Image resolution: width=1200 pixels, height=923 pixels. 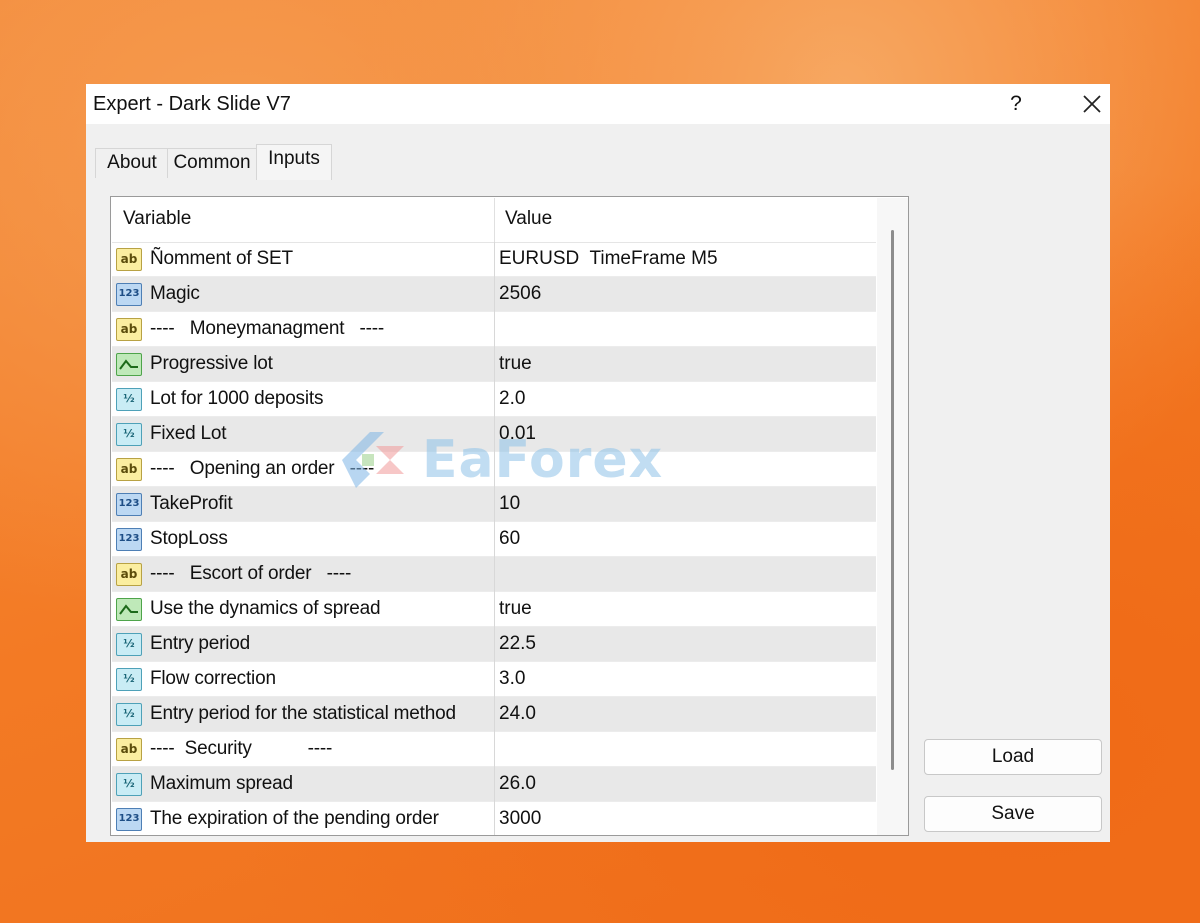 What do you see at coordinates (520, 294) in the screenshot?
I see `variable-value: 2506` at bounding box center [520, 294].